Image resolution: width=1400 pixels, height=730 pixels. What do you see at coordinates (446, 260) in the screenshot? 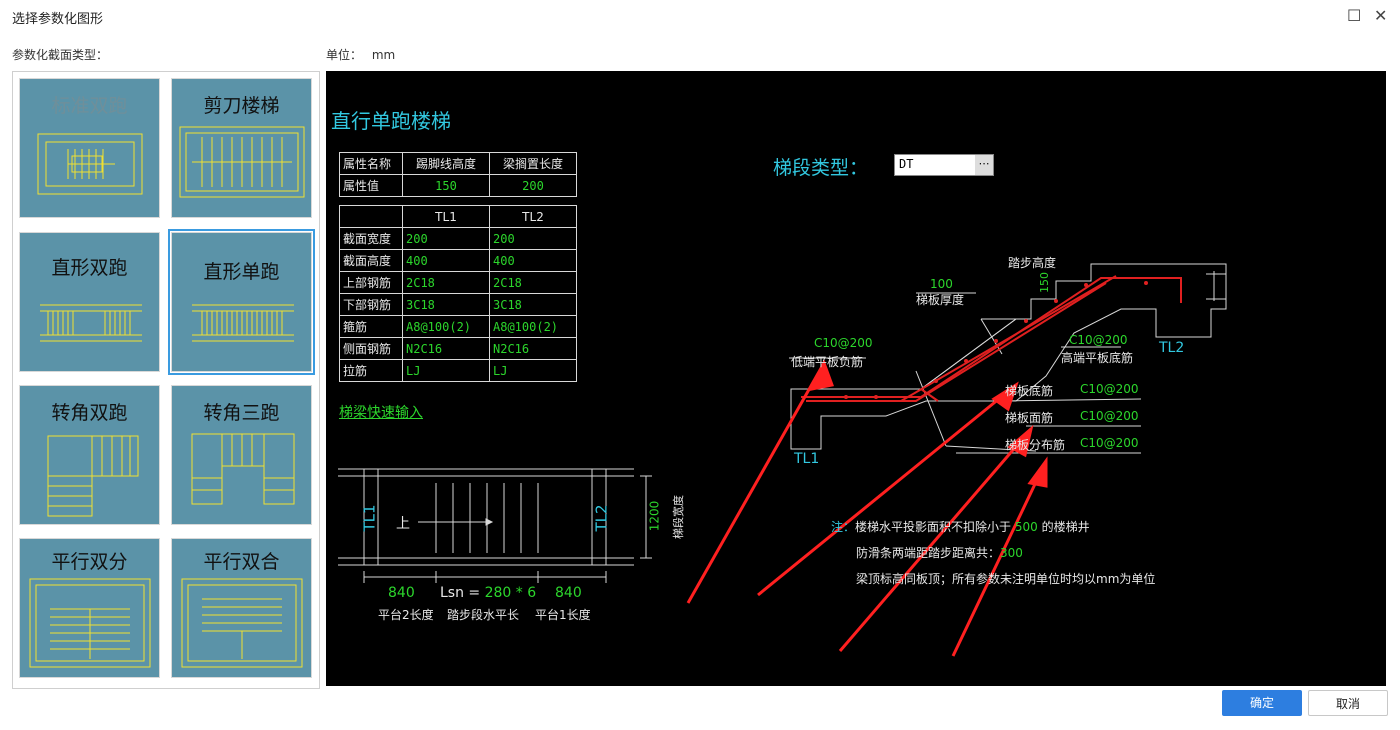
I see `beam-cell-tl1: 400` at bounding box center [446, 260].